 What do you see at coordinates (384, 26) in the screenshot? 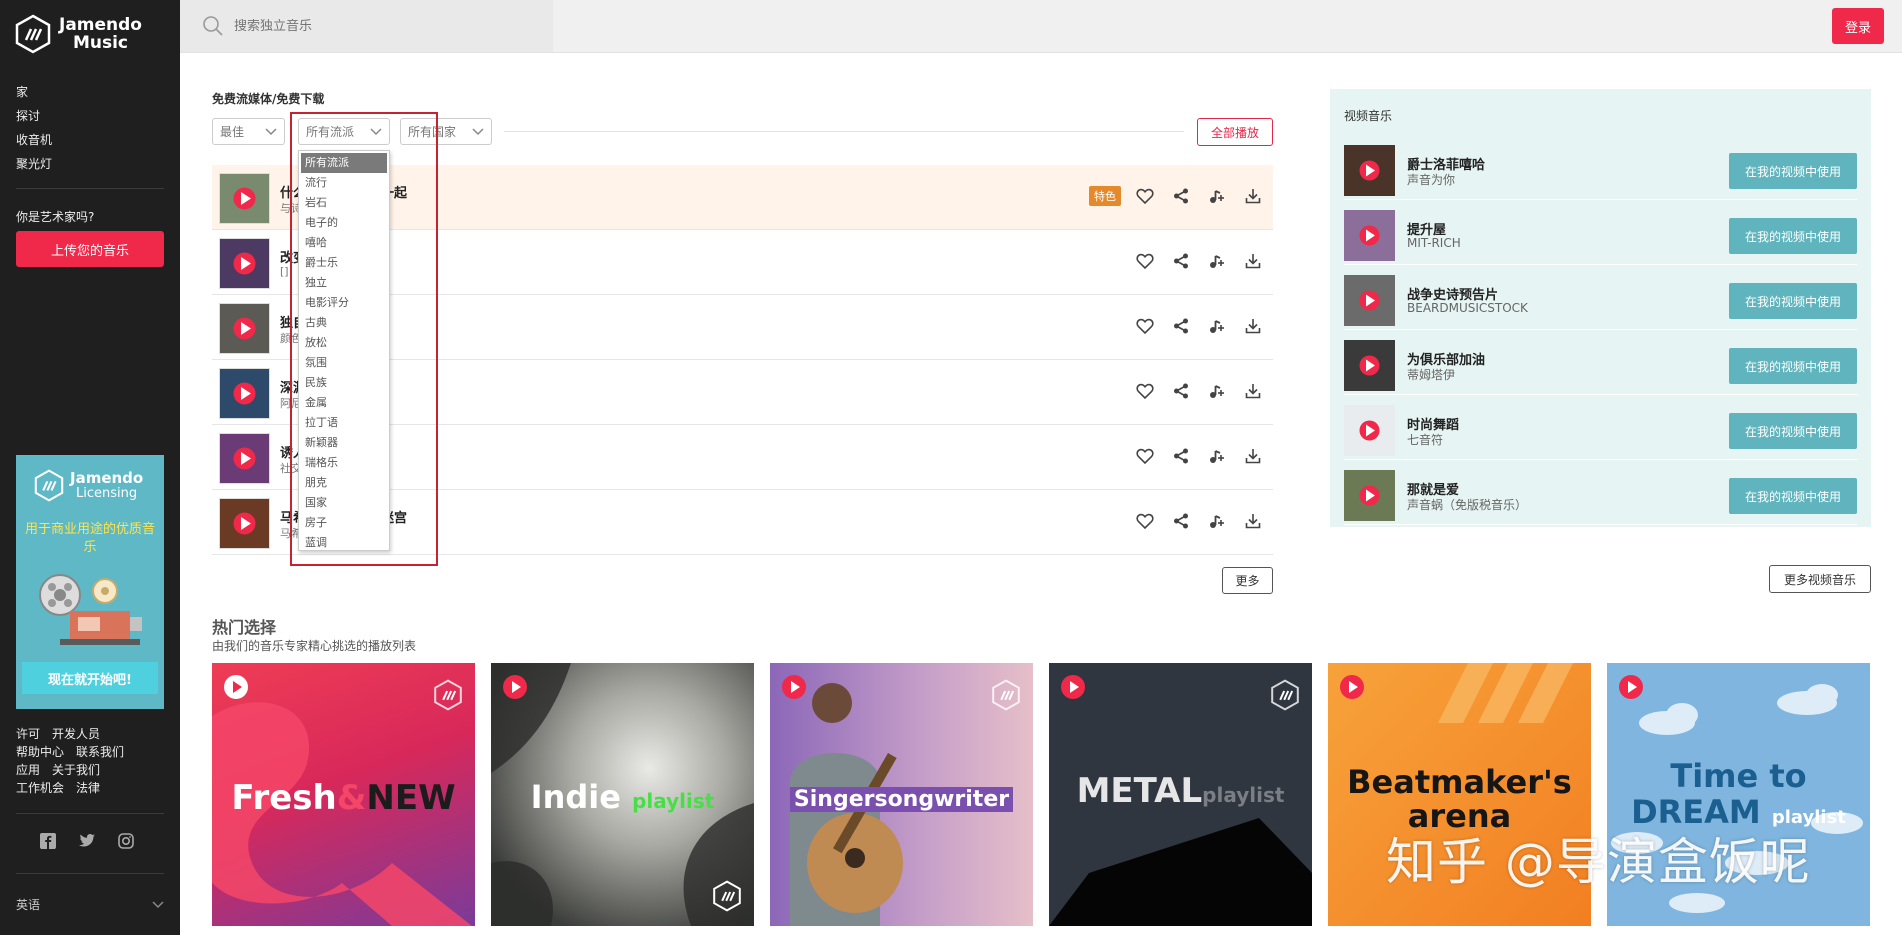
I see `search-input` at bounding box center [384, 26].